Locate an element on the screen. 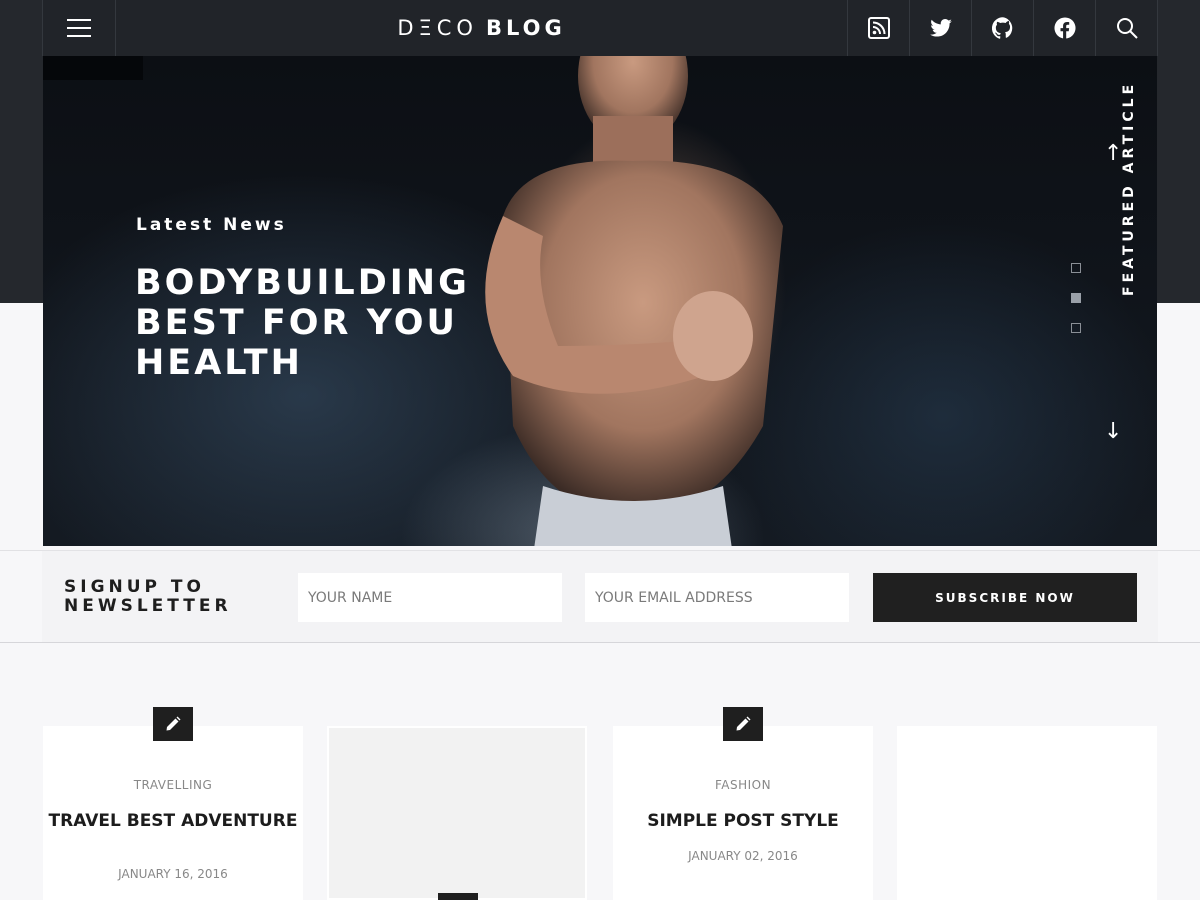 Image resolution: width=1200 pixels, height=900 pixels. newsletter-section: SIGNUP TO NEWSLETTER SUBSCRIBE NOW is located at coordinates (600, 596).